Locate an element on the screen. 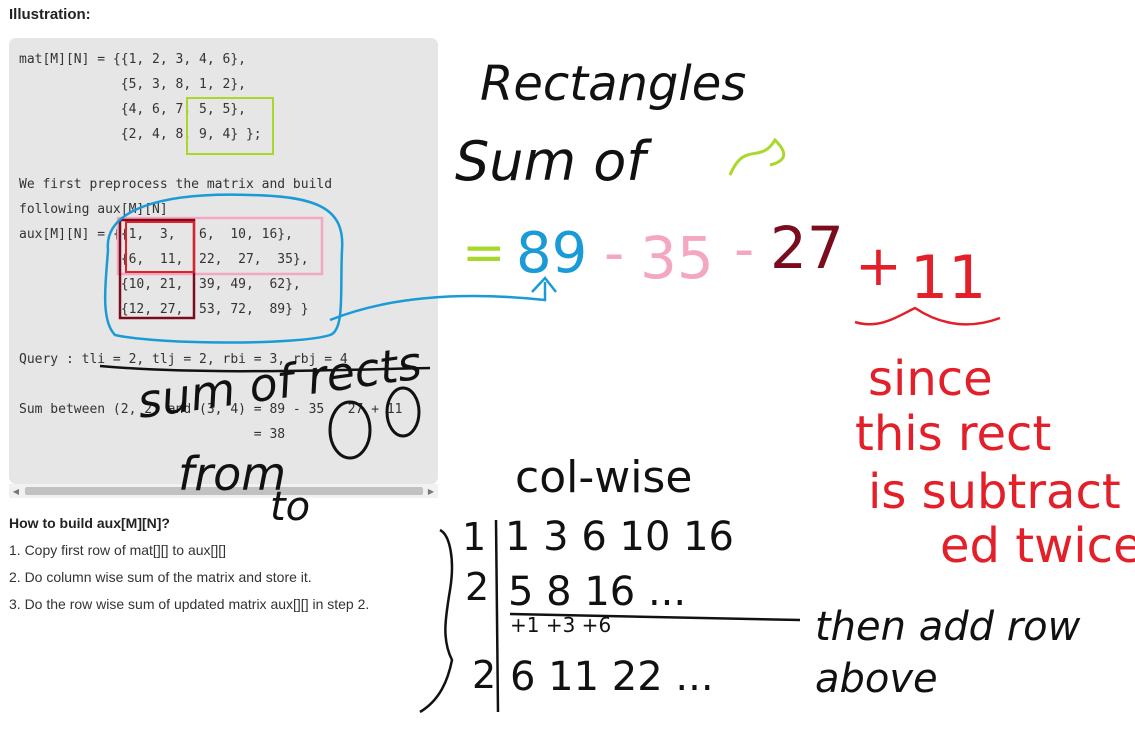 Image resolution: width=1135 pixels, height=740 pixels. annotation-row3-label: 2 is located at coordinates (484, 675).